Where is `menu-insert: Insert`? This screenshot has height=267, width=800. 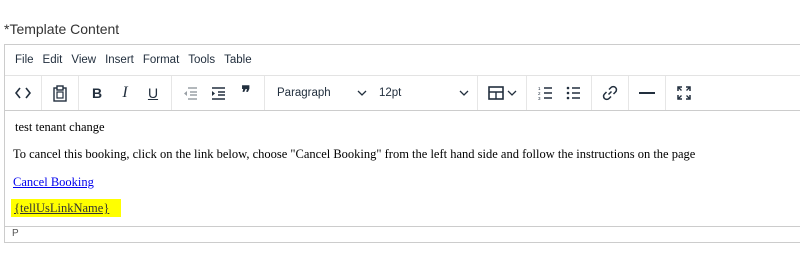
menu-insert: Insert is located at coordinates (119, 60).